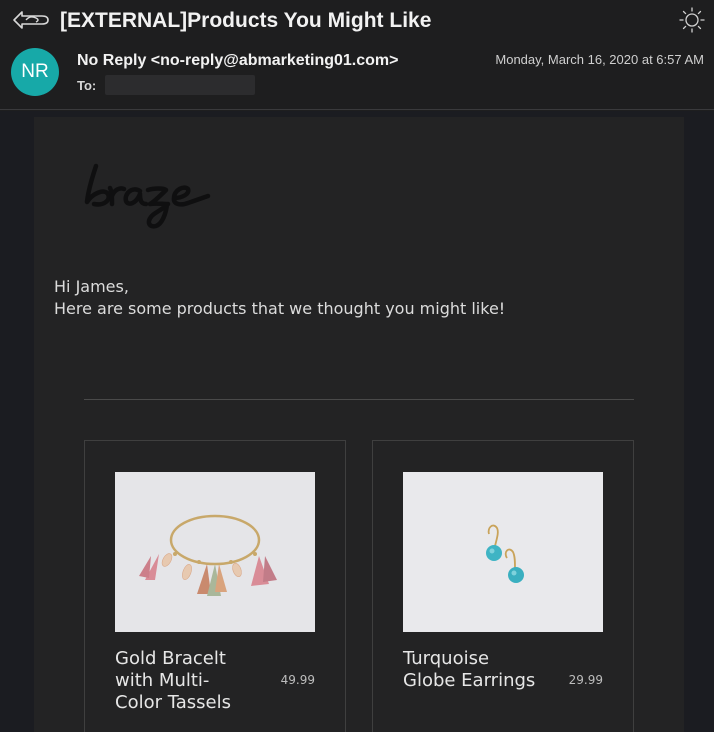 This screenshot has width=714, height=732. What do you see at coordinates (585, 680) in the screenshot?
I see `product-price: 29.99` at bounding box center [585, 680].